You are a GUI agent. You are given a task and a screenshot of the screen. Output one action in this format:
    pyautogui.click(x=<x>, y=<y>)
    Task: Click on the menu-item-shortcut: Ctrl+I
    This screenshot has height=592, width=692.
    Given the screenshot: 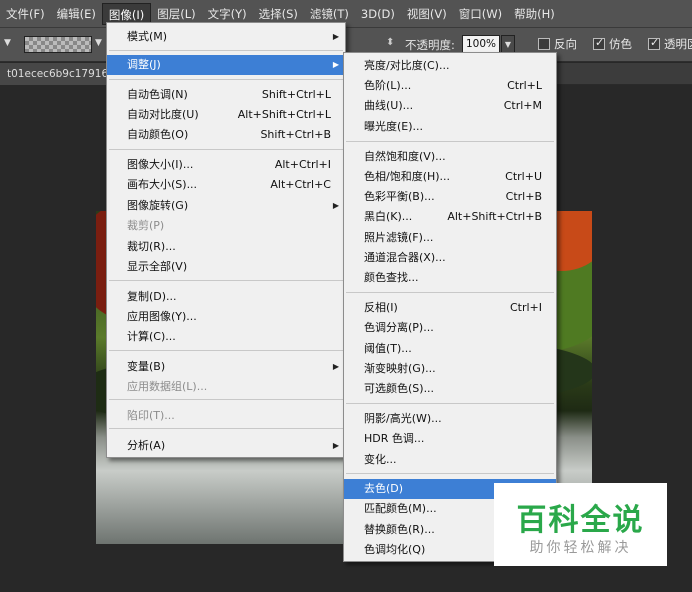 What is the action you would take?
    pyautogui.click(x=525, y=307)
    